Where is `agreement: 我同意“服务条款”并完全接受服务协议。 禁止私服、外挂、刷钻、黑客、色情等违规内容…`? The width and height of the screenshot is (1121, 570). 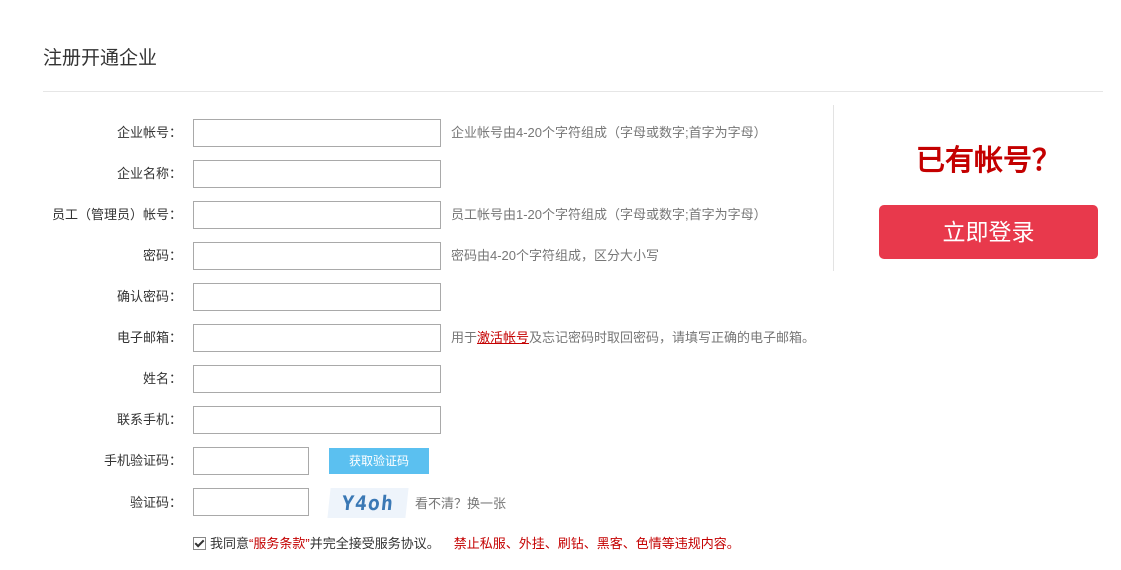
agreement: 我同意“服务条款”并完全接受服务协议。 禁止私服、外挂、刷钻、黑客、色情等违规内容… is located at coordinates (466, 544).